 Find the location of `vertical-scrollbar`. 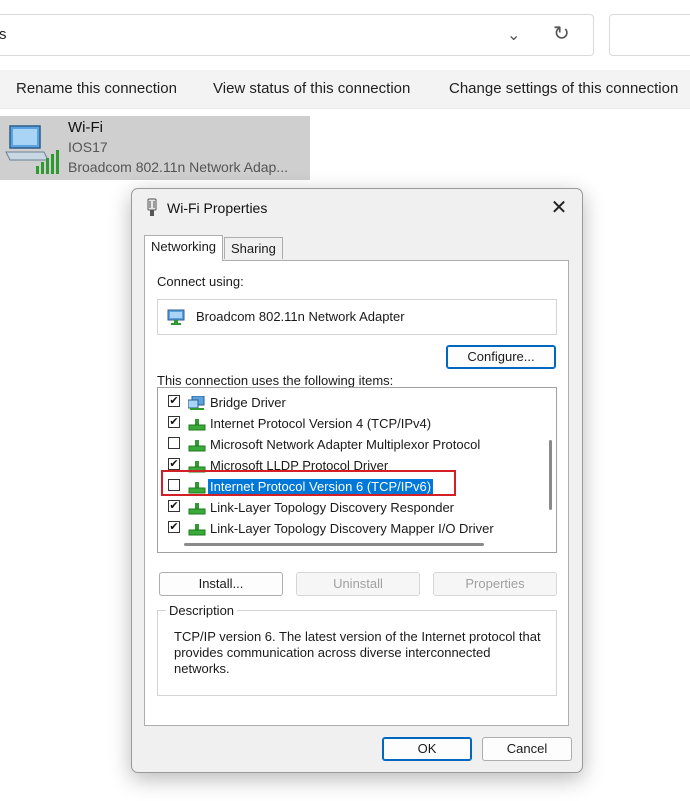

vertical-scrollbar is located at coordinates (550, 460).